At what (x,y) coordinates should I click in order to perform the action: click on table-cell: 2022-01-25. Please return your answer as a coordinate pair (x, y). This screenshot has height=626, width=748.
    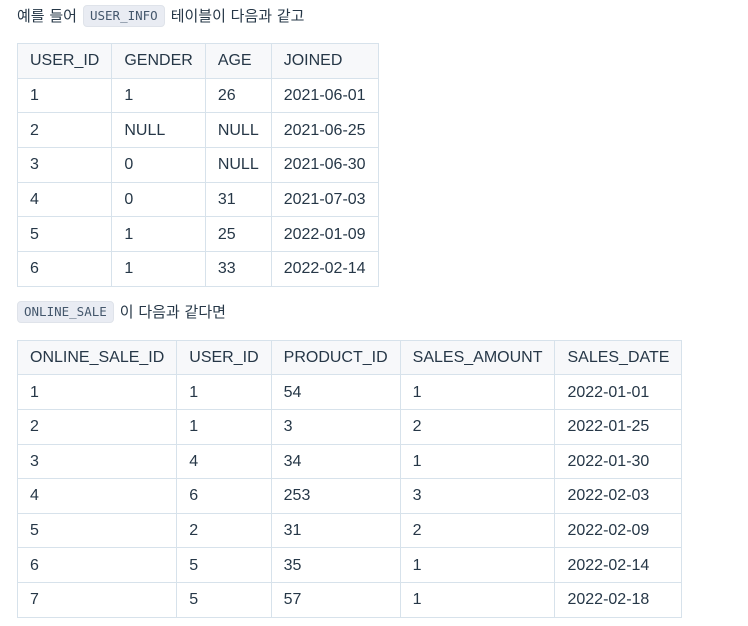
    Looking at the image, I should click on (618, 427).